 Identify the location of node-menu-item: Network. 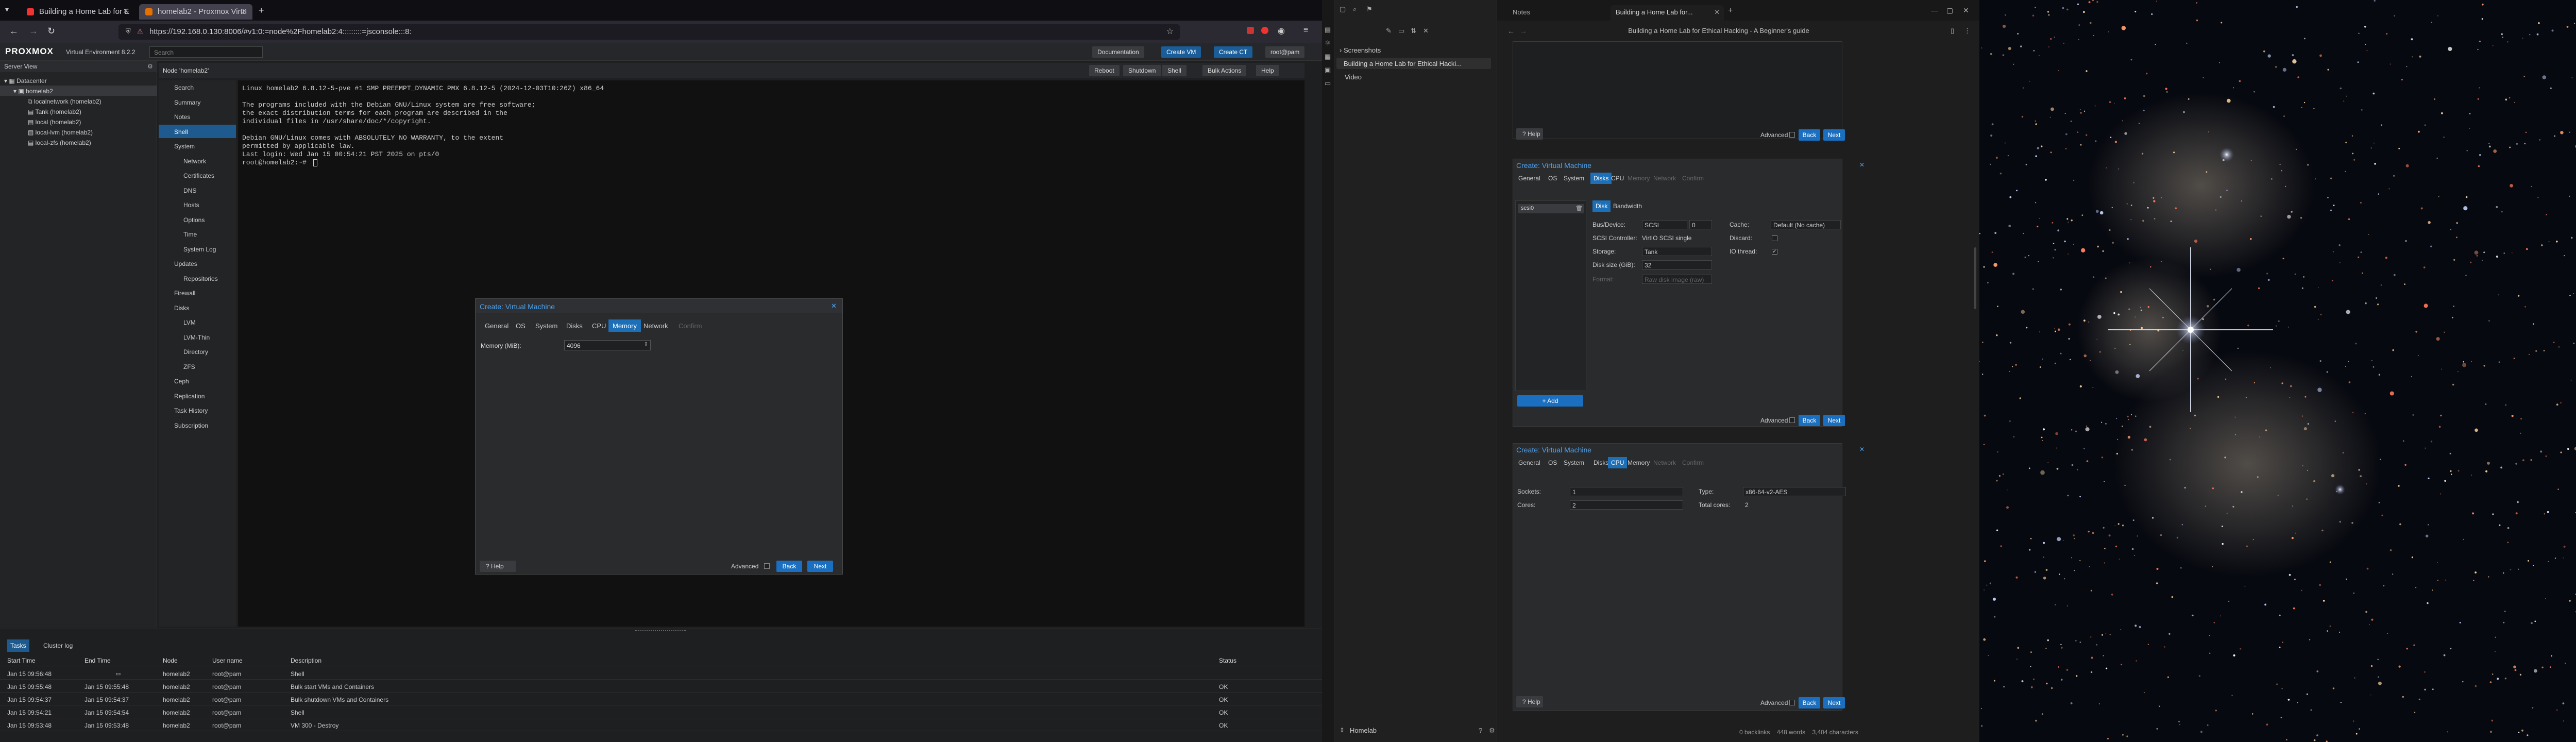
(197, 160).